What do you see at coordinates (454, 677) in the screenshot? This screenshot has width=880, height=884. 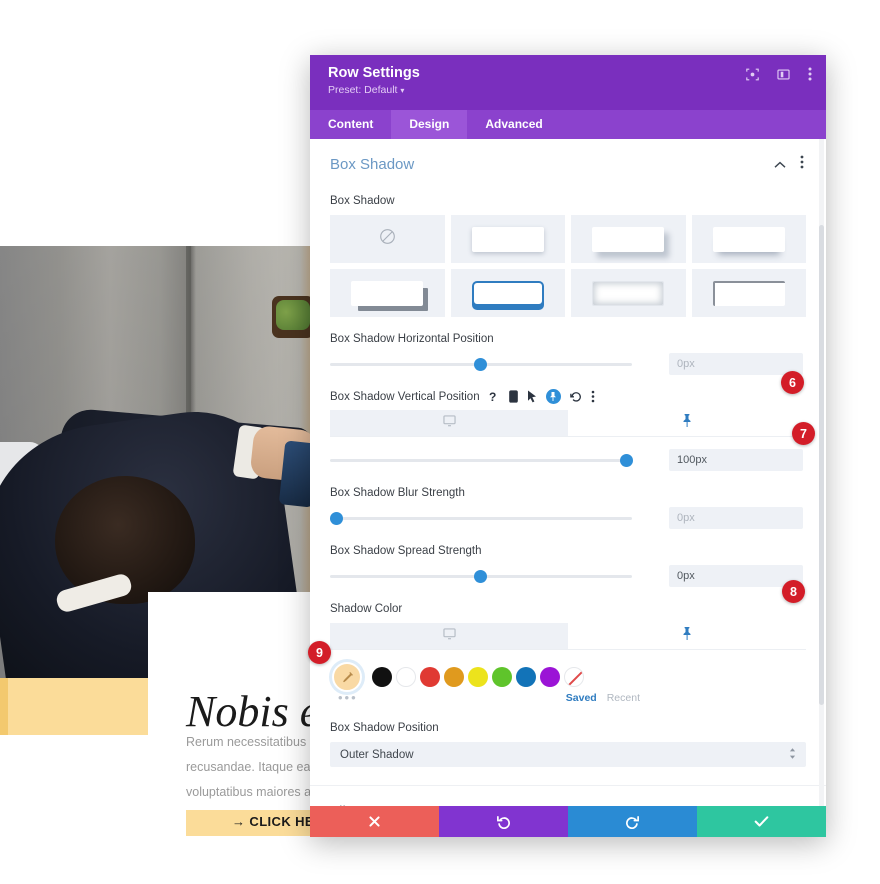 I see `swatch-orange` at bounding box center [454, 677].